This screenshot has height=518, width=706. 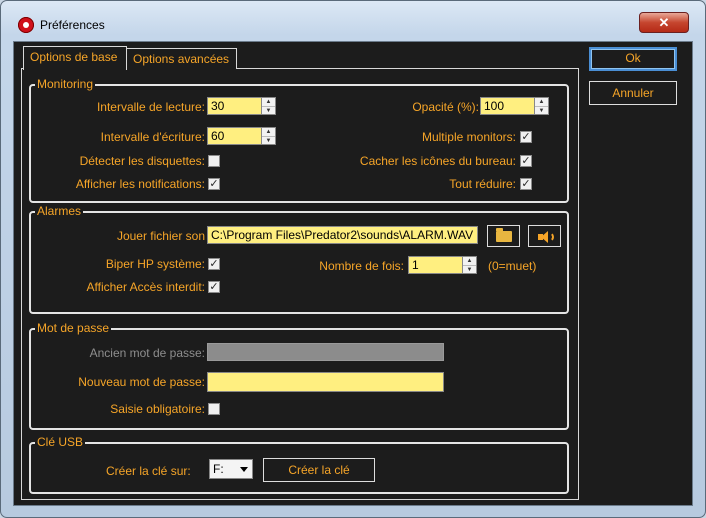 I want to click on password-required-label: Saisie obligatoire:, so click(x=157, y=409).